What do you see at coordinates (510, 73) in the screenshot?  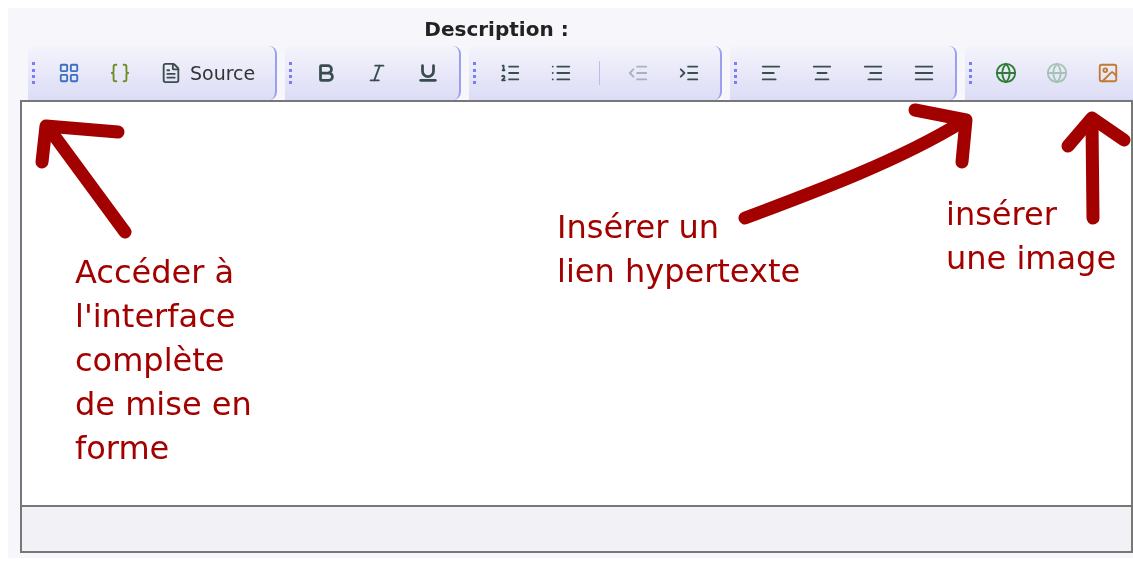 I see `numbered-list-icon` at bounding box center [510, 73].